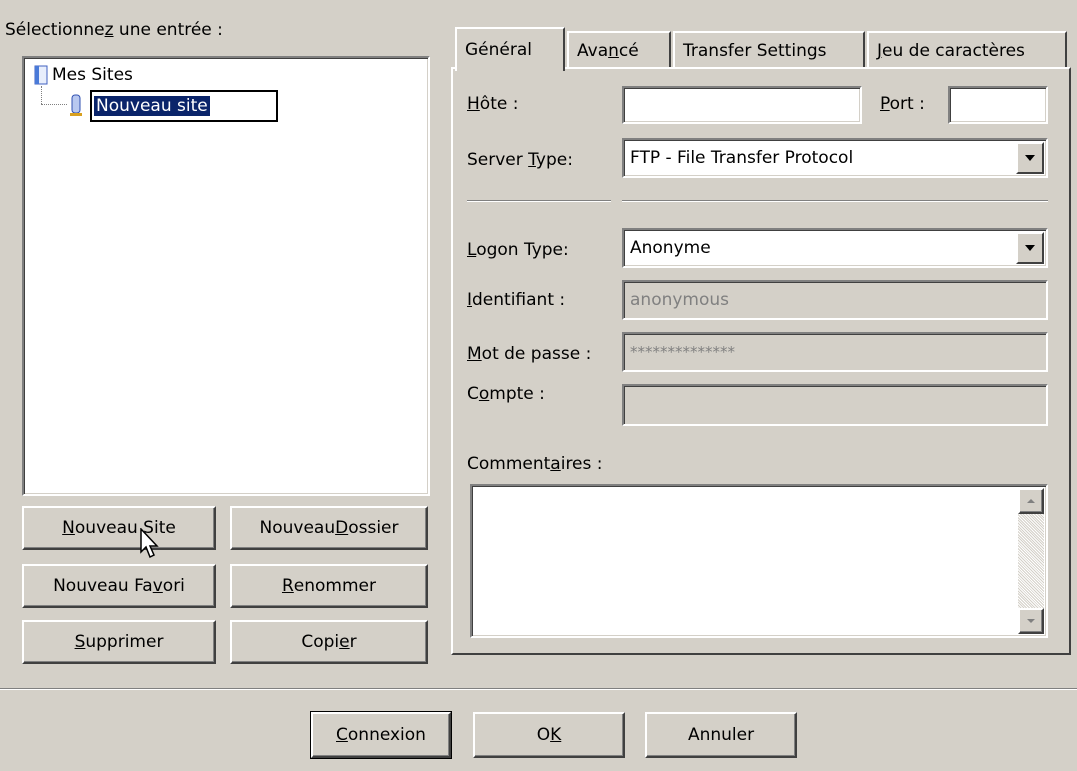 The image size is (1077, 771). Describe the element at coordinates (41, 75) in the screenshot. I see `folder-blue-icon` at that location.